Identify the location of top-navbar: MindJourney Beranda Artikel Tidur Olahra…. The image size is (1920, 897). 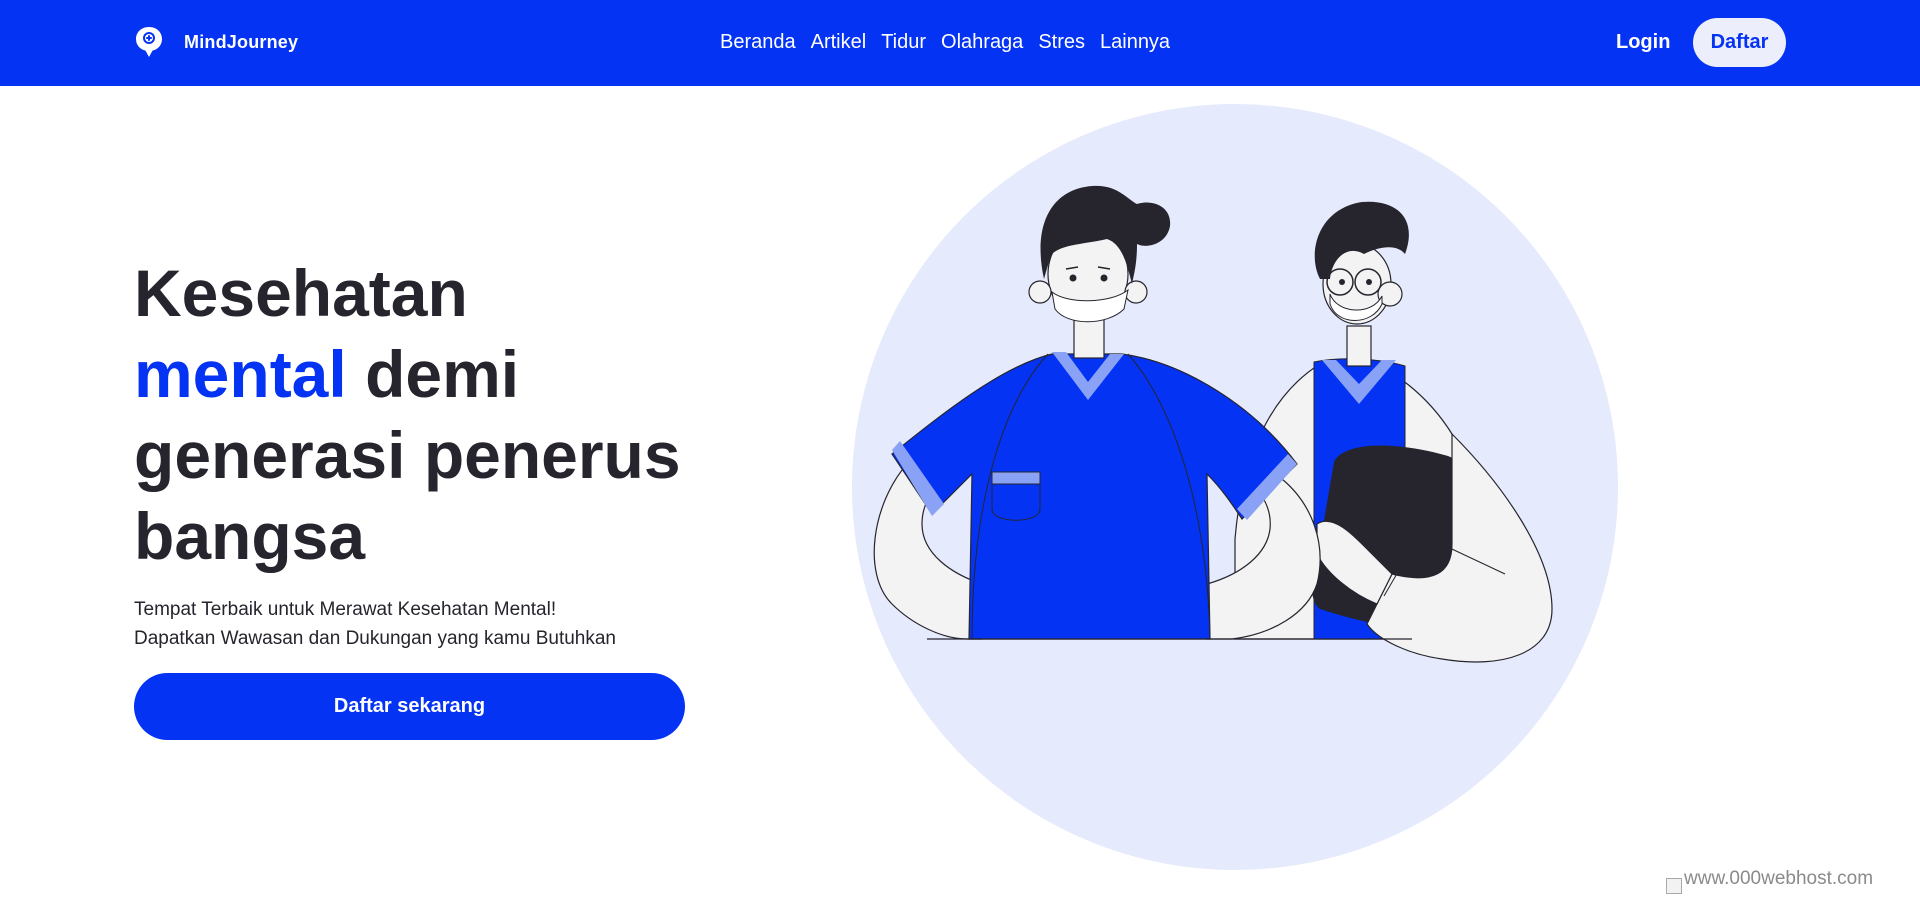
(960, 43).